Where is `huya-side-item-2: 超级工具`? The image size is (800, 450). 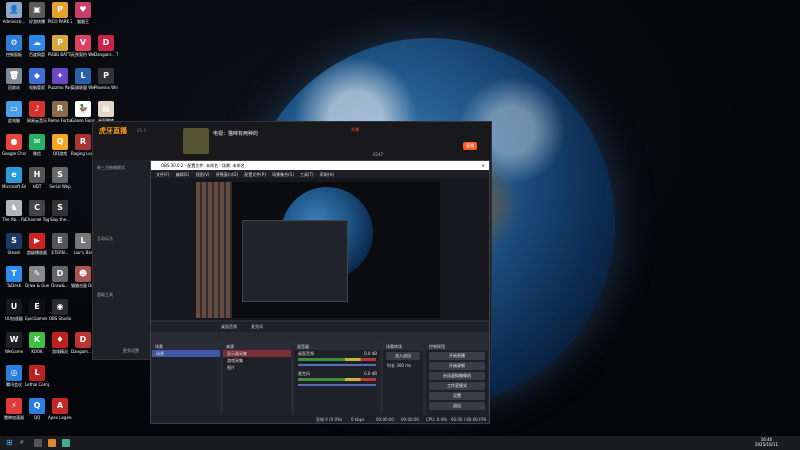 huya-side-item-2: 超级工具 is located at coordinates (105, 295).